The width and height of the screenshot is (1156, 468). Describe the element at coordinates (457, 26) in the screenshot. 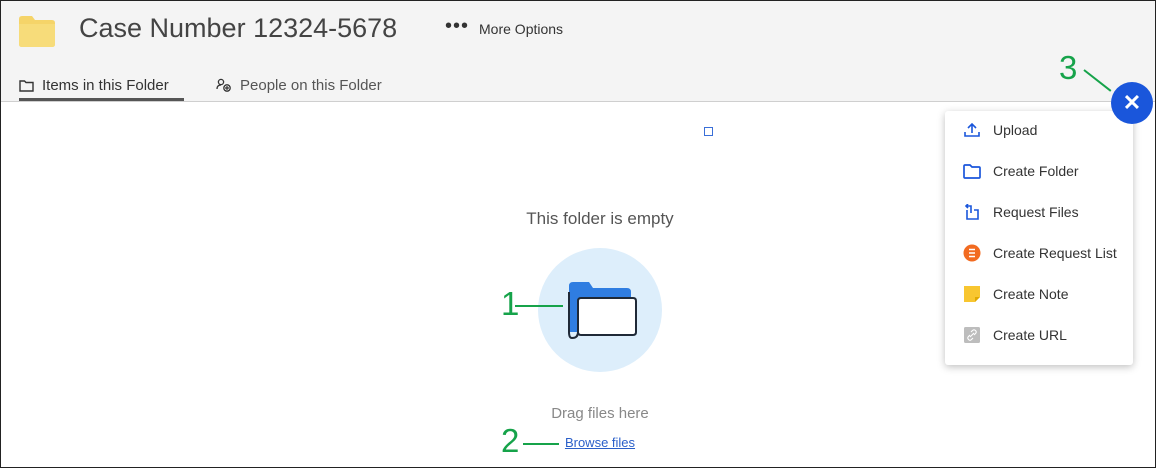

I see `more-dots-icon: •••` at that location.